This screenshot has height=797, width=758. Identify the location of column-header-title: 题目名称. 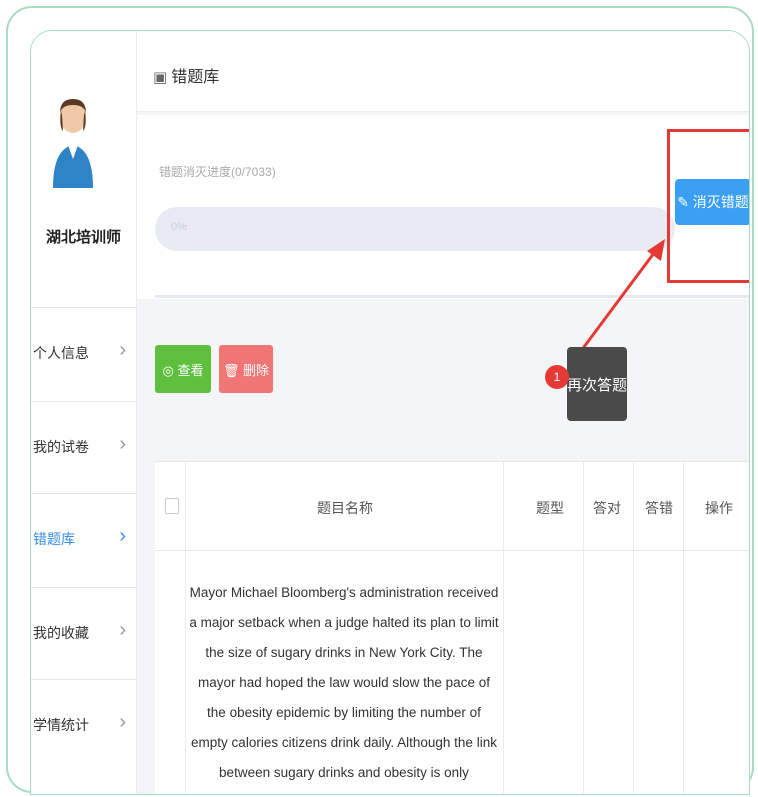
(345, 508).